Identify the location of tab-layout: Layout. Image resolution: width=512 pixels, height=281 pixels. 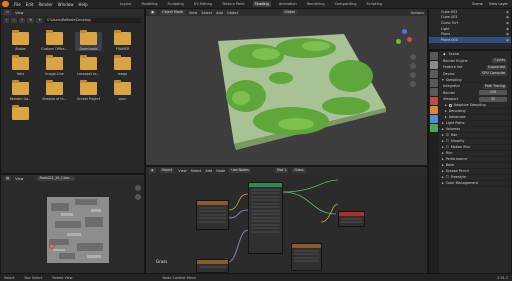
(126, 4).